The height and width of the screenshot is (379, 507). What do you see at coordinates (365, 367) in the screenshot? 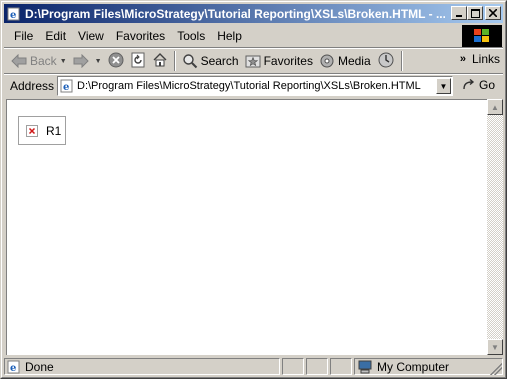
I see `my-computer-icon` at bounding box center [365, 367].